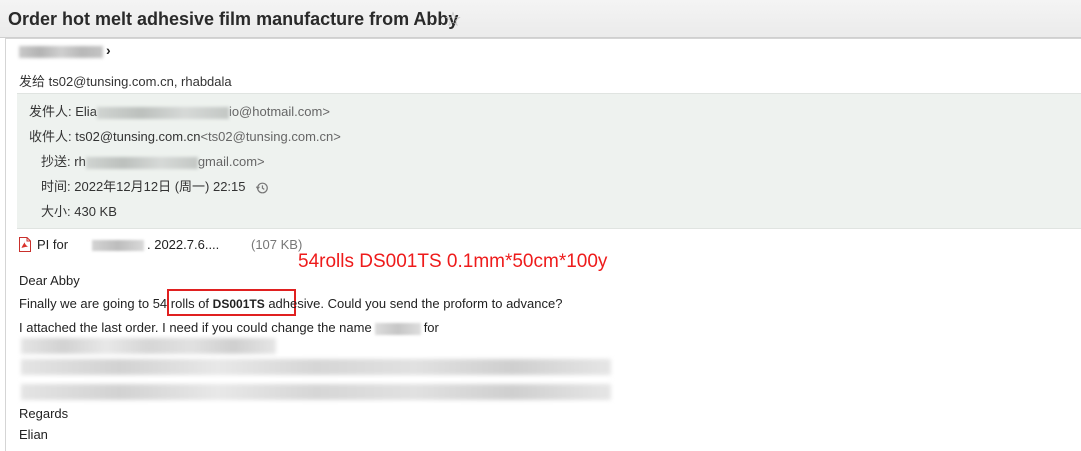  What do you see at coordinates (162, 112) in the screenshot?
I see `from-redacted` at bounding box center [162, 112].